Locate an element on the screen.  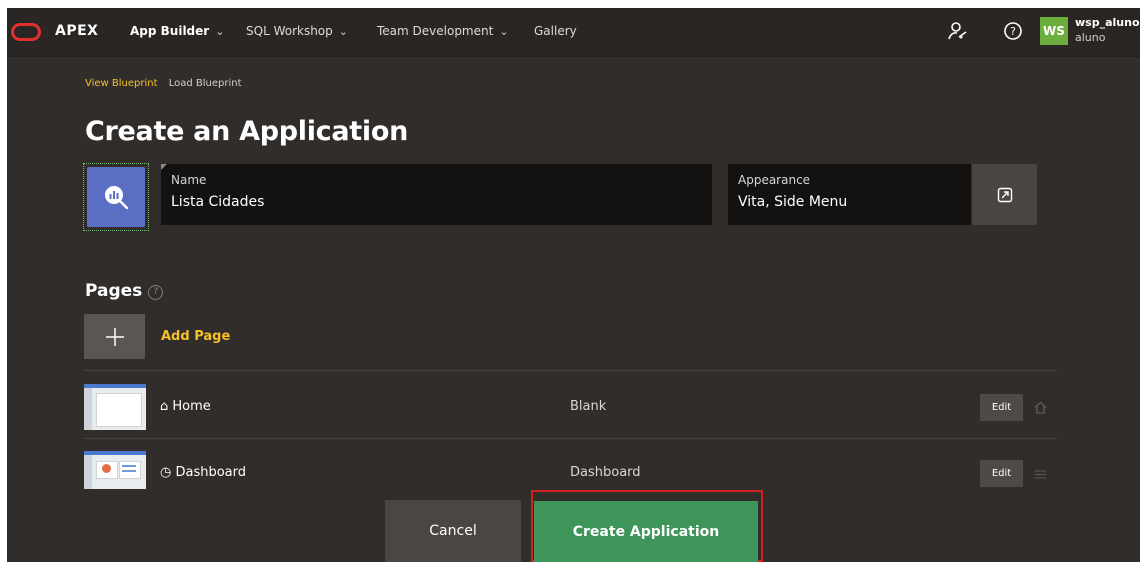
plus-icon is located at coordinates (114, 336).